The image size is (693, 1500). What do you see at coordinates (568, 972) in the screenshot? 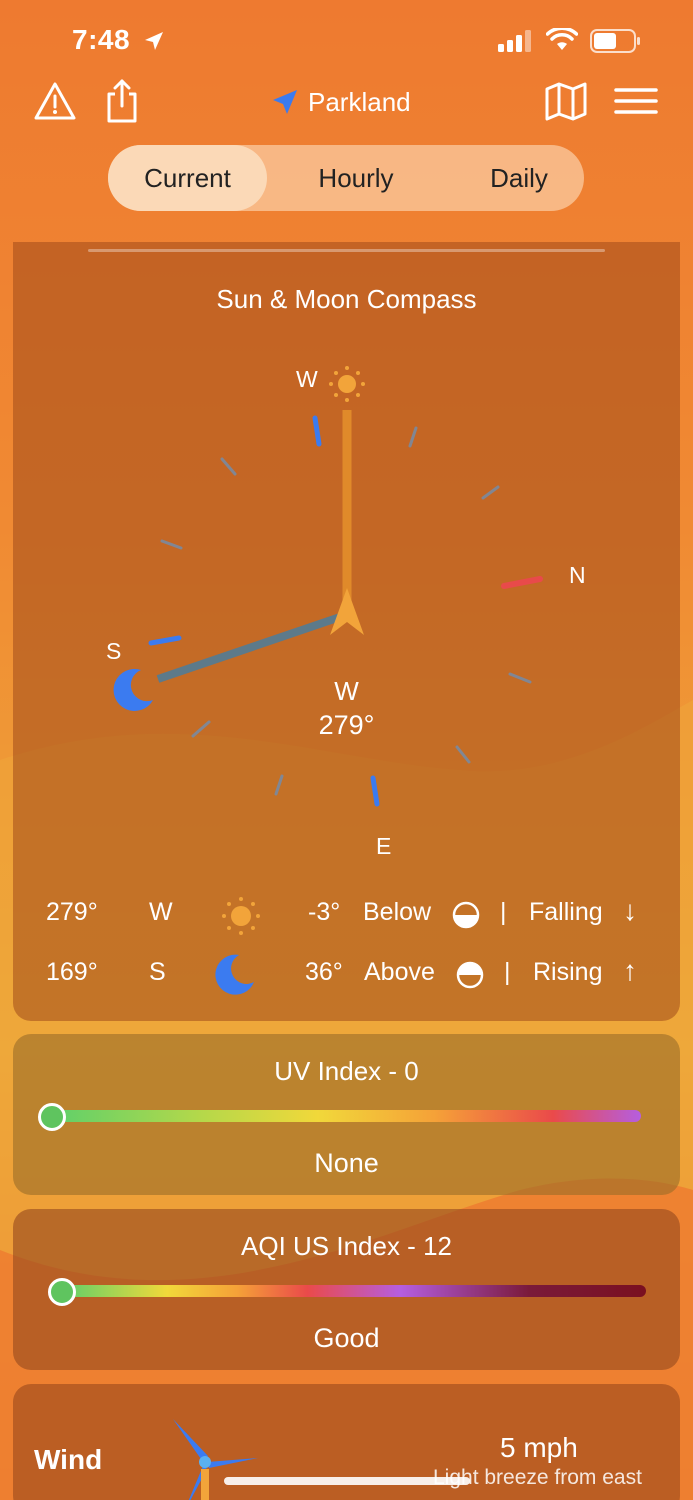
I see `moon-trend: Rising` at bounding box center [568, 972].